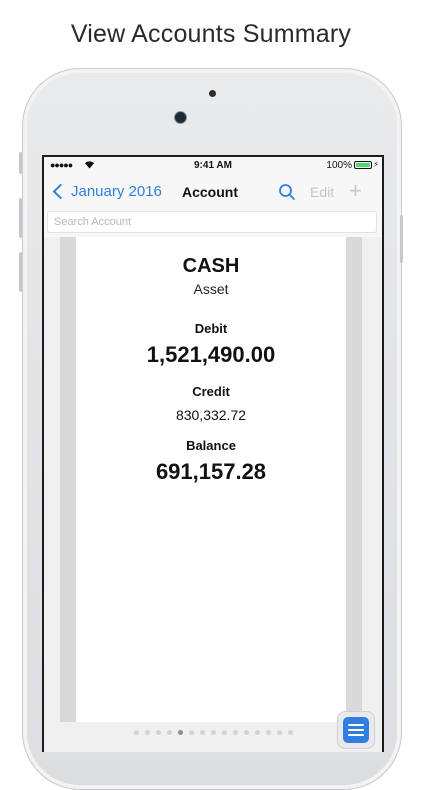 Image resolution: width=422 pixels, height=790 pixels. I want to click on credit-value: 830,332.72, so click(211, 415).